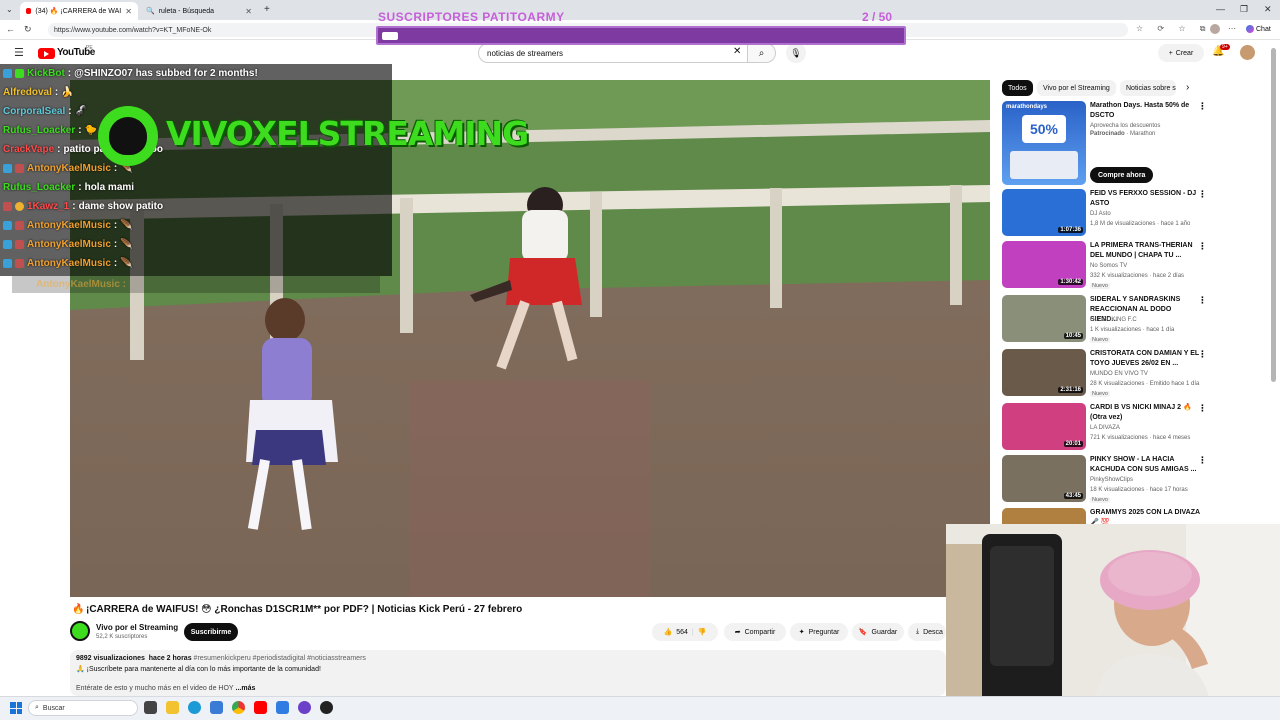 This screenshot has height=720, width=1280. Describe the element at coordinates (282, 707) in the screenshot. I see `photos-icon` at that location.